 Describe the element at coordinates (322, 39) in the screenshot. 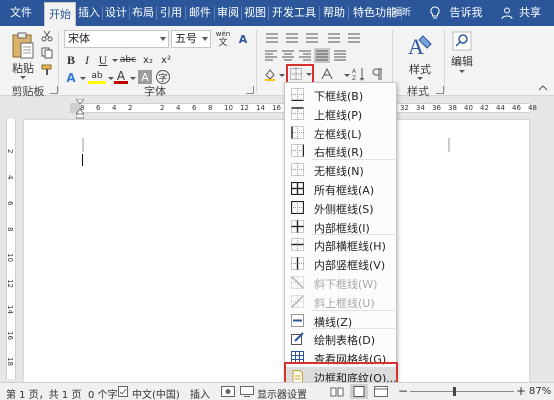

I see `list-buttons-row` at that location.